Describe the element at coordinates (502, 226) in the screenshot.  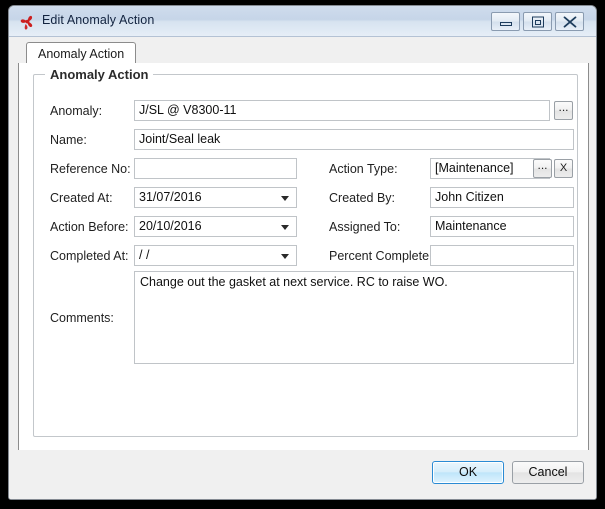
I see `assigned-to-input: Maintenance` at that location.